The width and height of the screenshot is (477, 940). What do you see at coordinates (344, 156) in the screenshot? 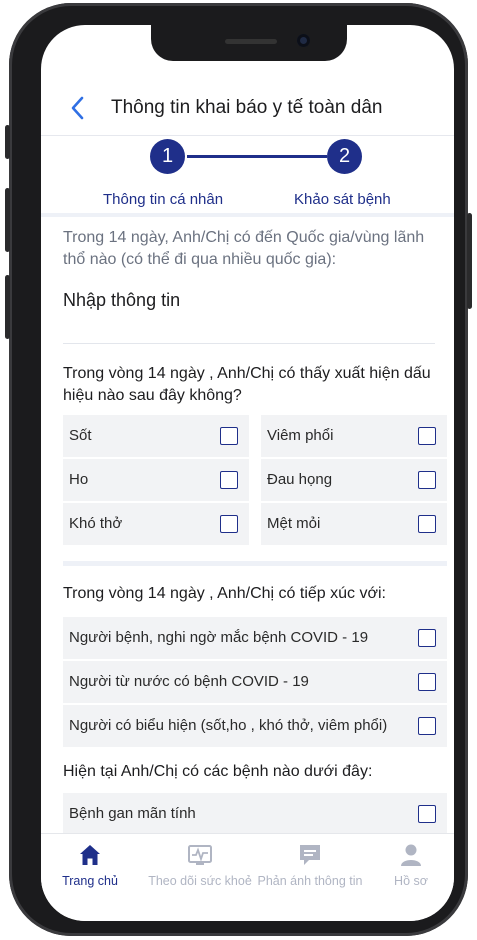
I see `step-2-circle: 2` at bounding box center [344, 156].